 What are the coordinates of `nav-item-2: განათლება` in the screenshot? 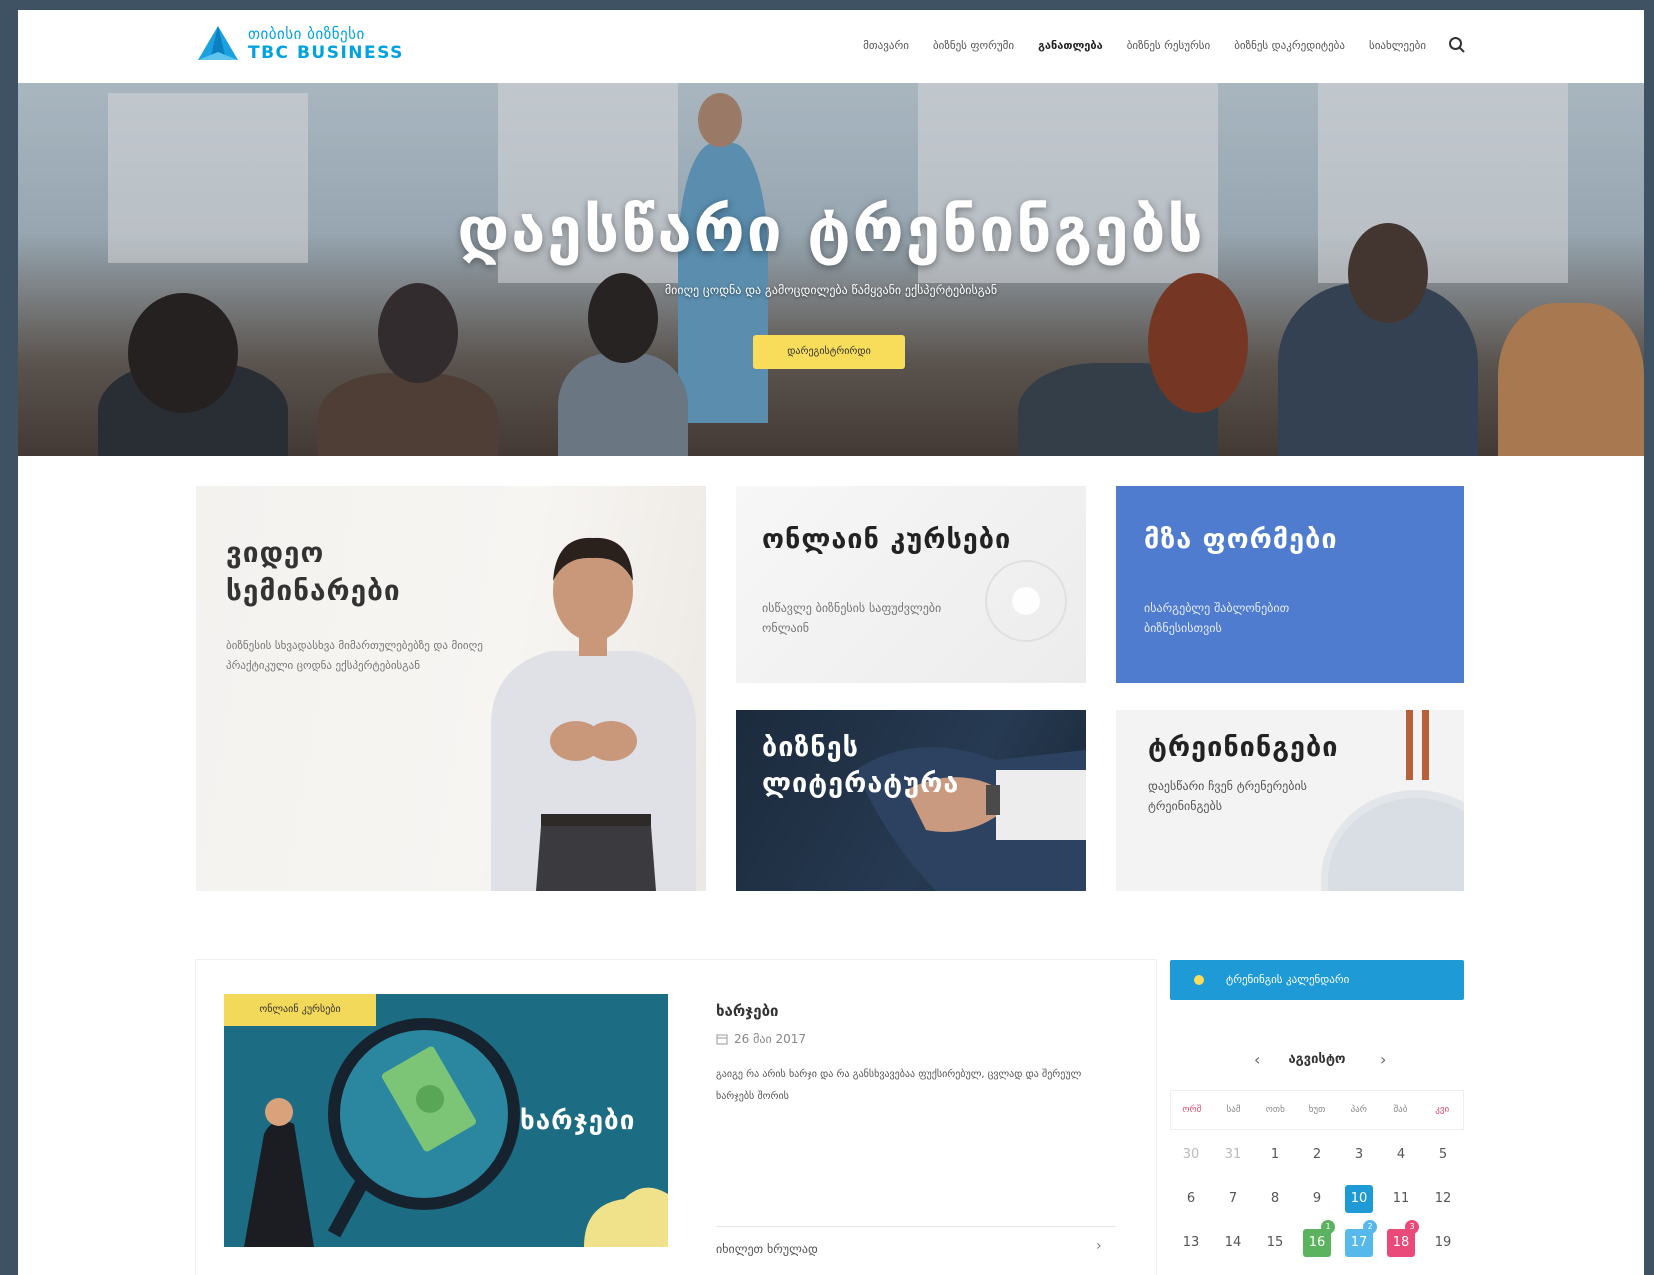 It's located at (1070, 45).